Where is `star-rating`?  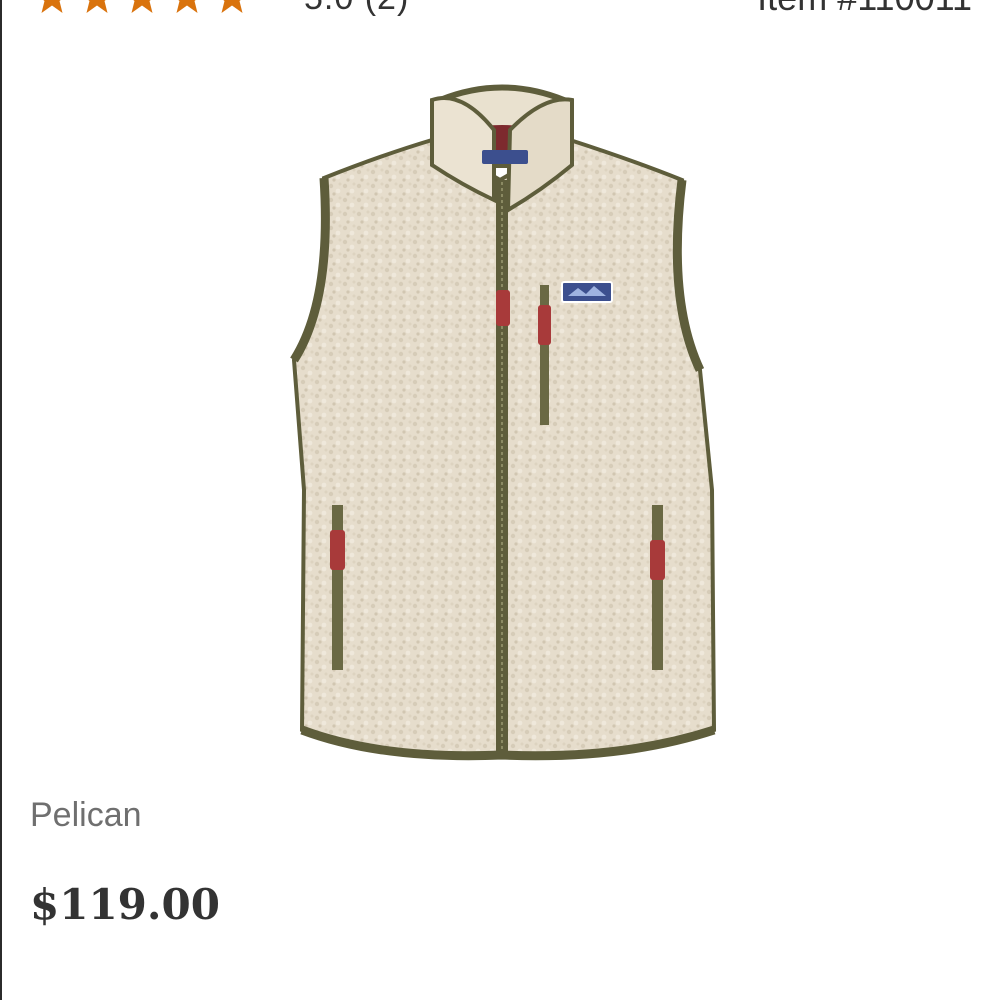 star-rating is located at coordinates (142, 8).